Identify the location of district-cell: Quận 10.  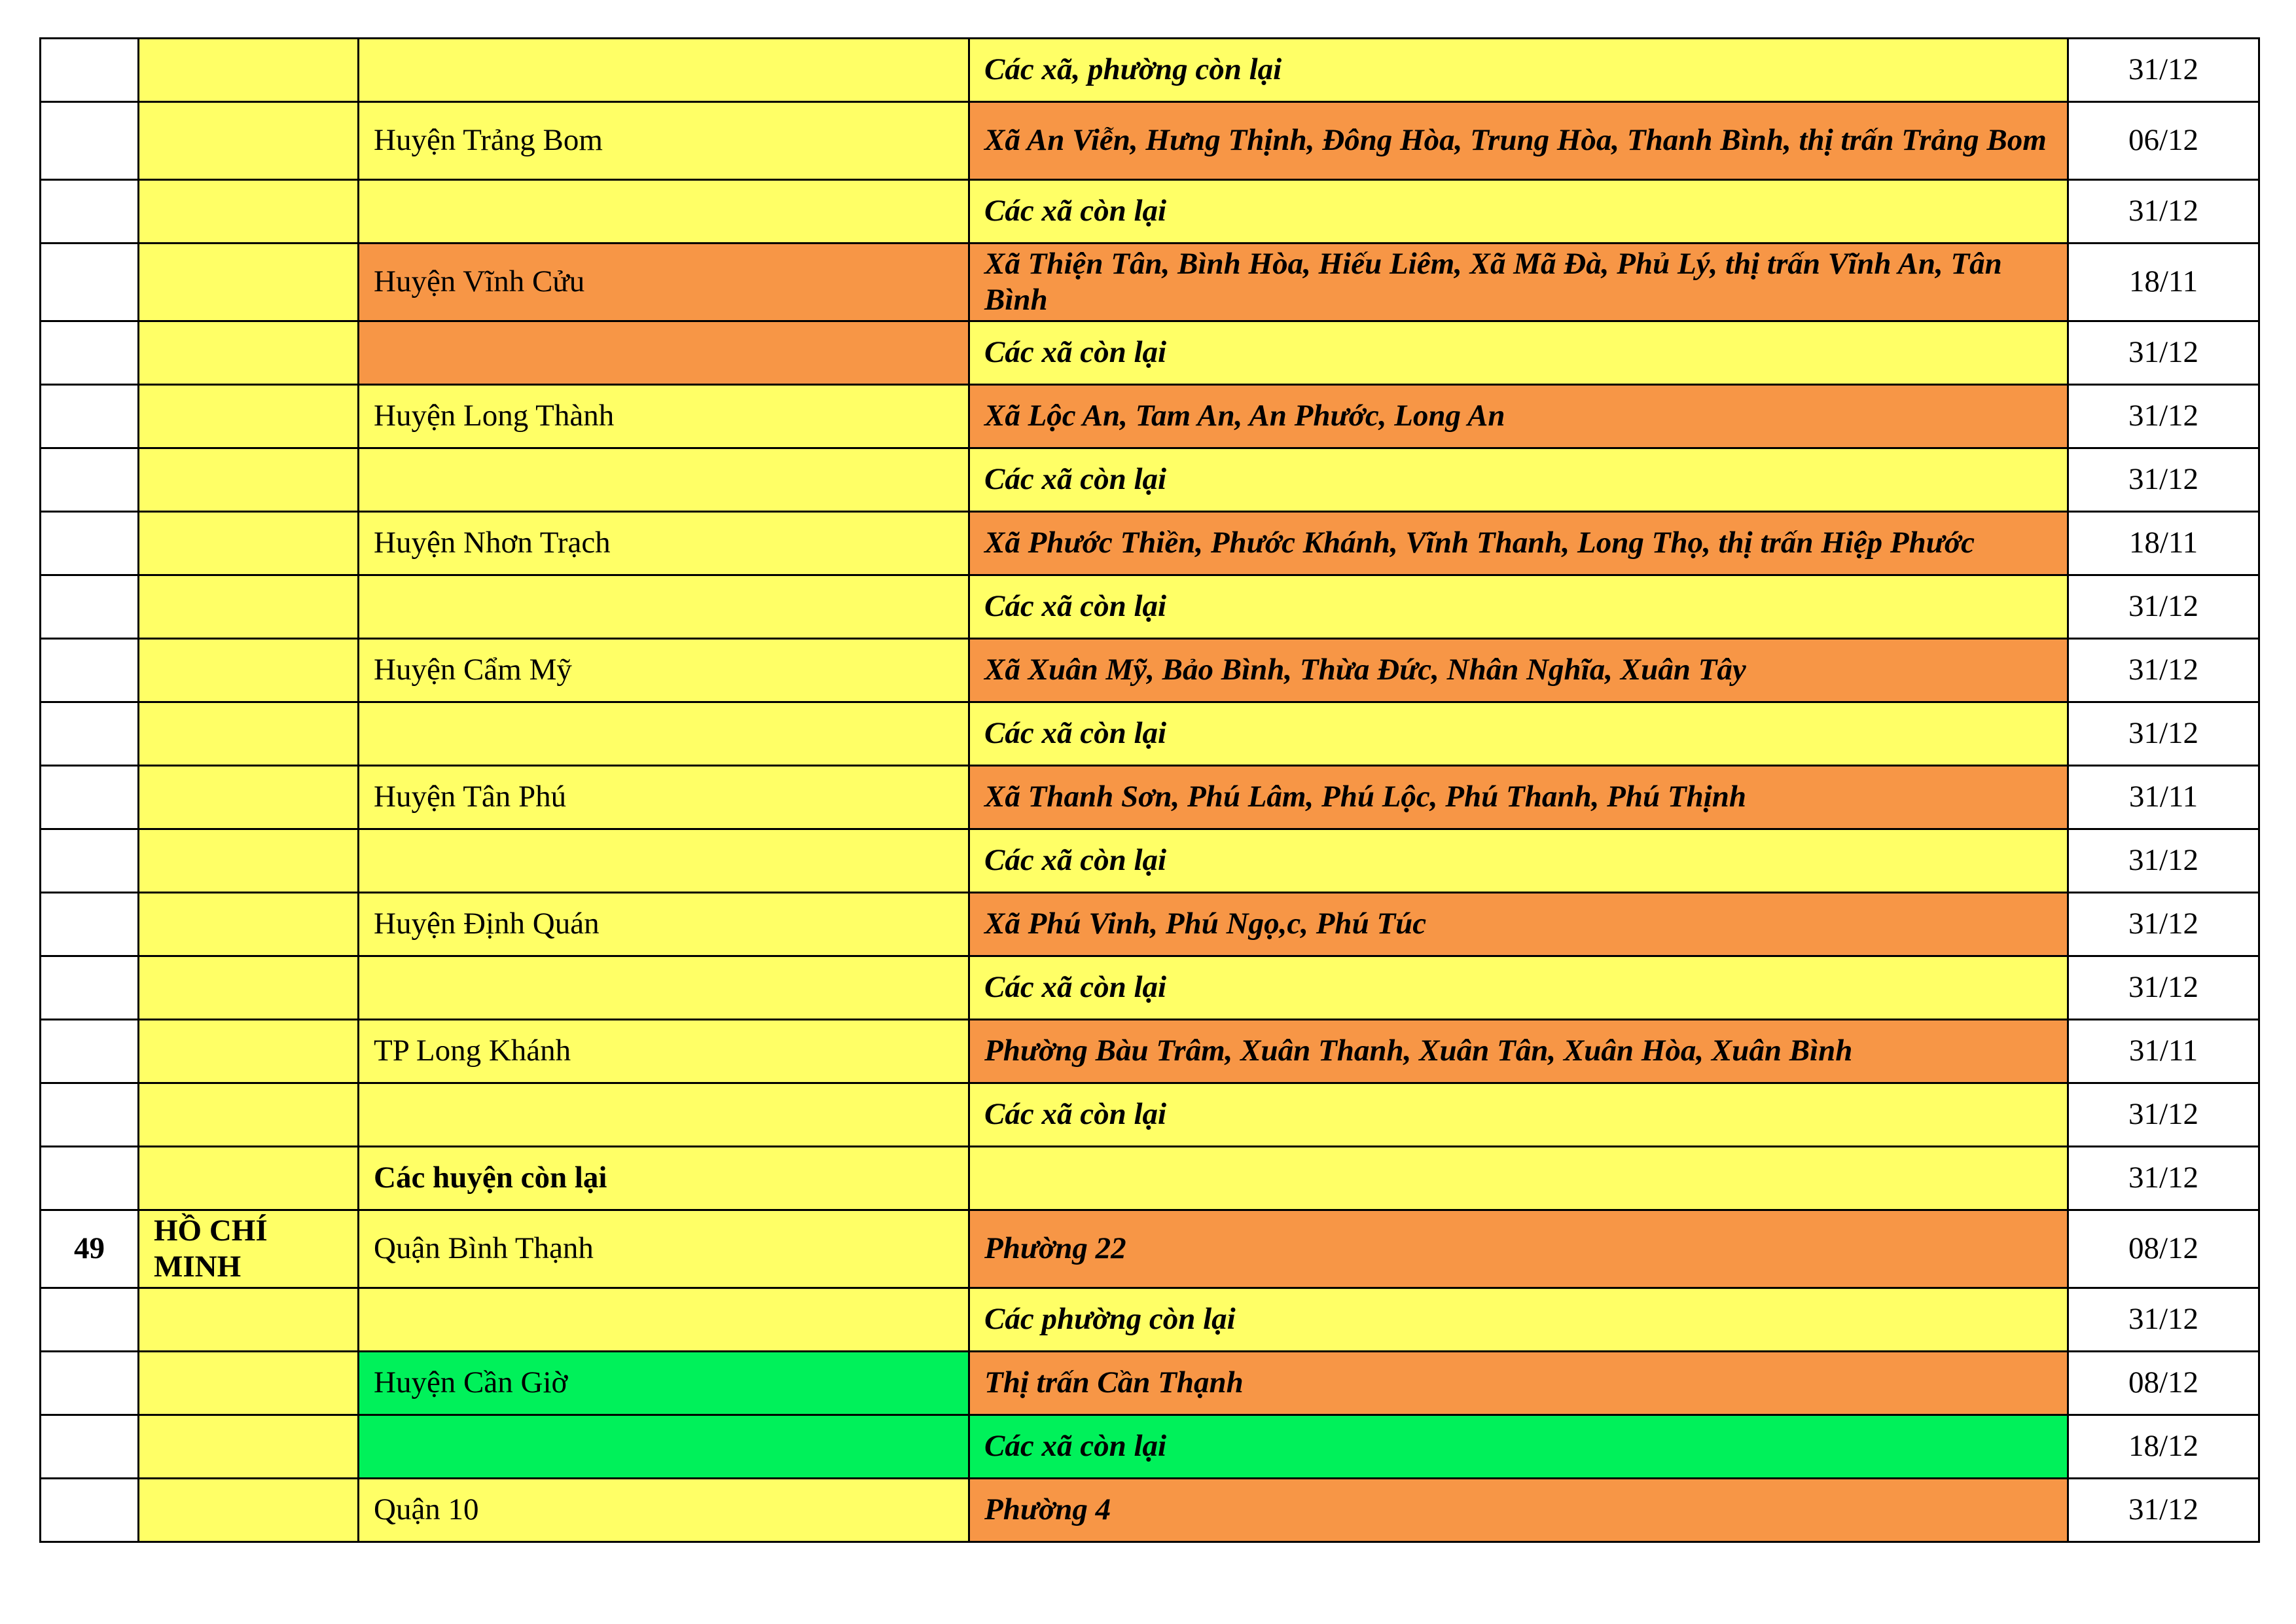
(663, 1510).